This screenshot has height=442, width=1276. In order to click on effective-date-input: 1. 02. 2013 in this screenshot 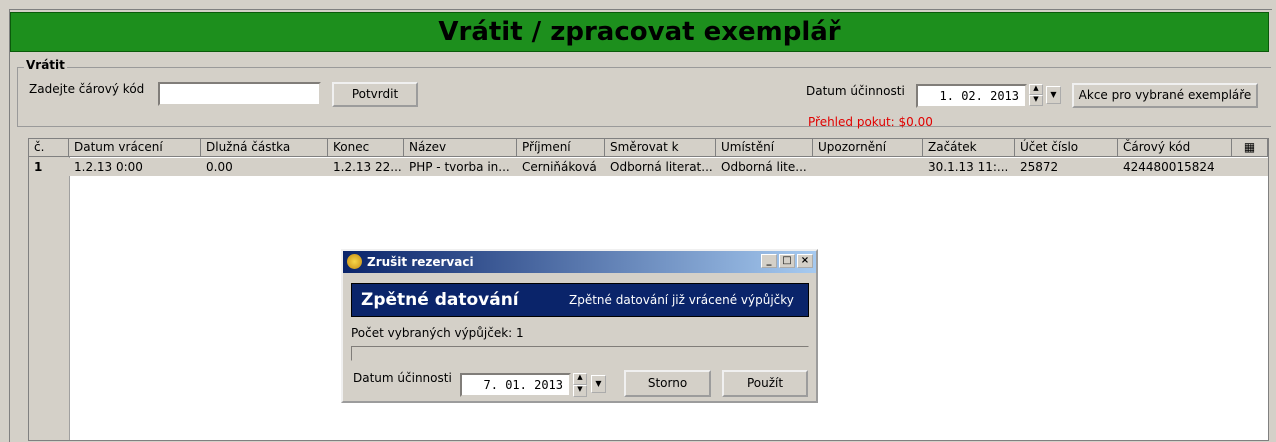, I will do `click(971, 96)`.